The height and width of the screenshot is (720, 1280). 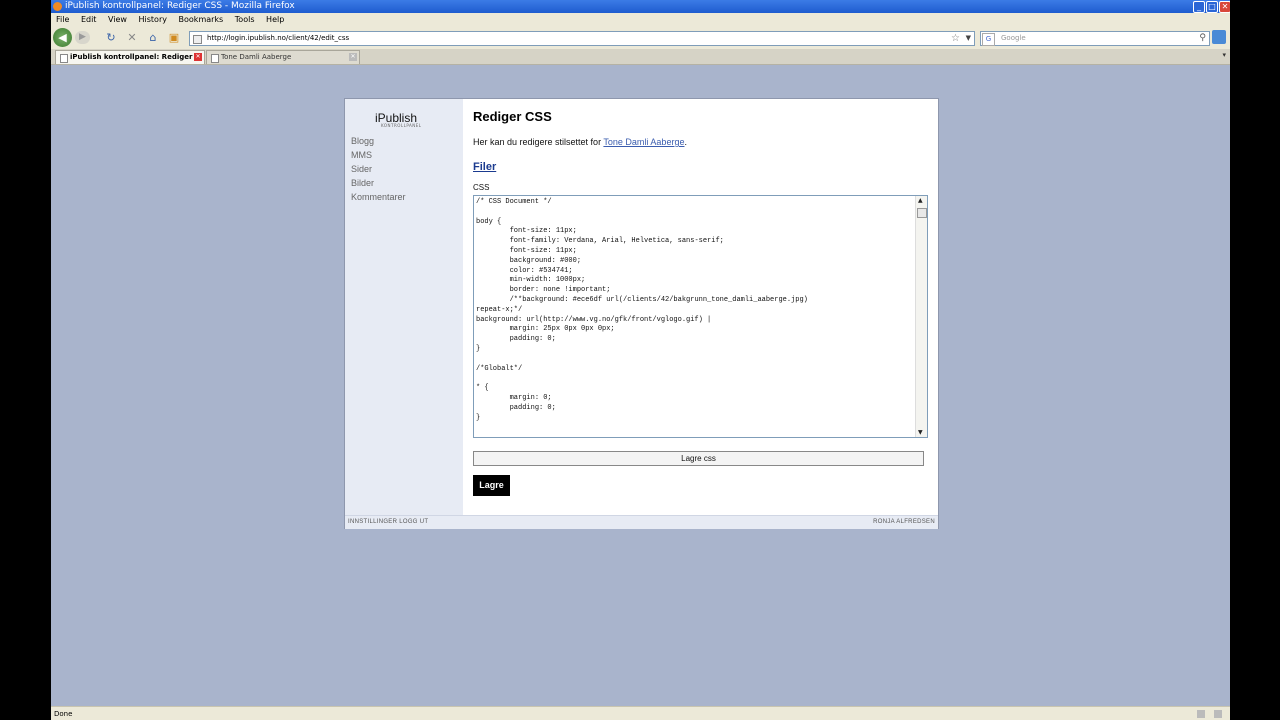 I want to click on sidebar-item-bilder: Bilder, so click(x=362, y=183).